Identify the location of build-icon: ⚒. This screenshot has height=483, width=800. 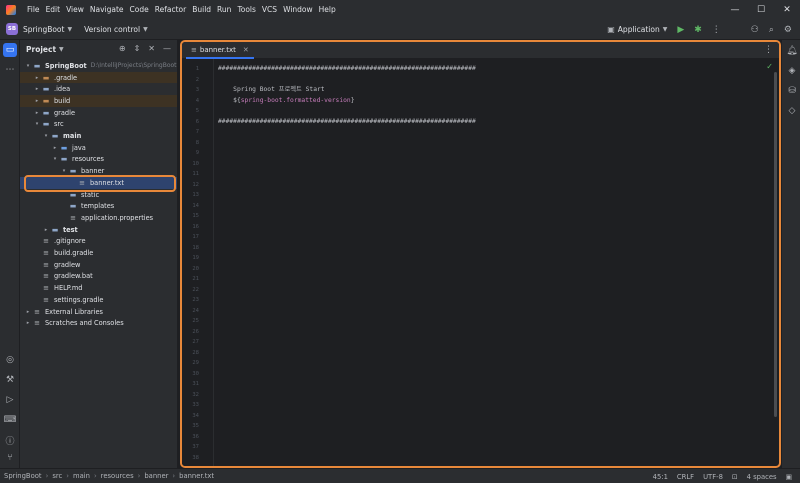
(10, 380).